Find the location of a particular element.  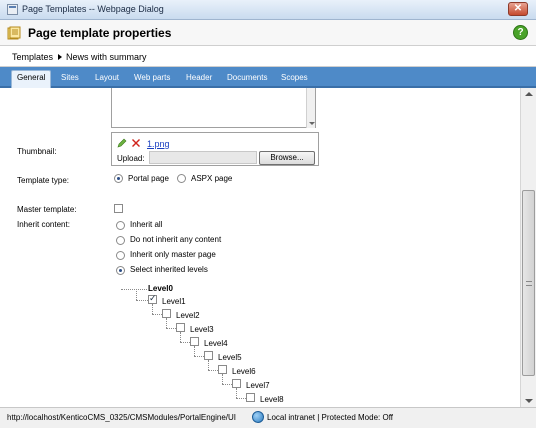

level2-checkbox is located at coordinates (166, 313).